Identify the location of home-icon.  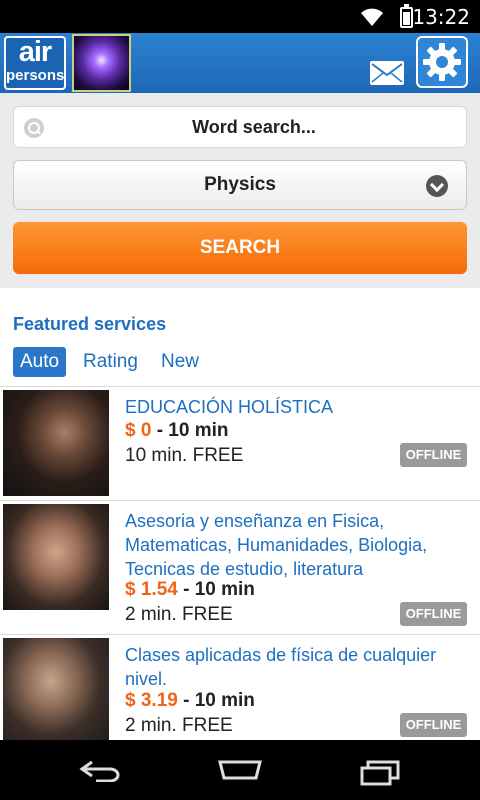
(240, 770).